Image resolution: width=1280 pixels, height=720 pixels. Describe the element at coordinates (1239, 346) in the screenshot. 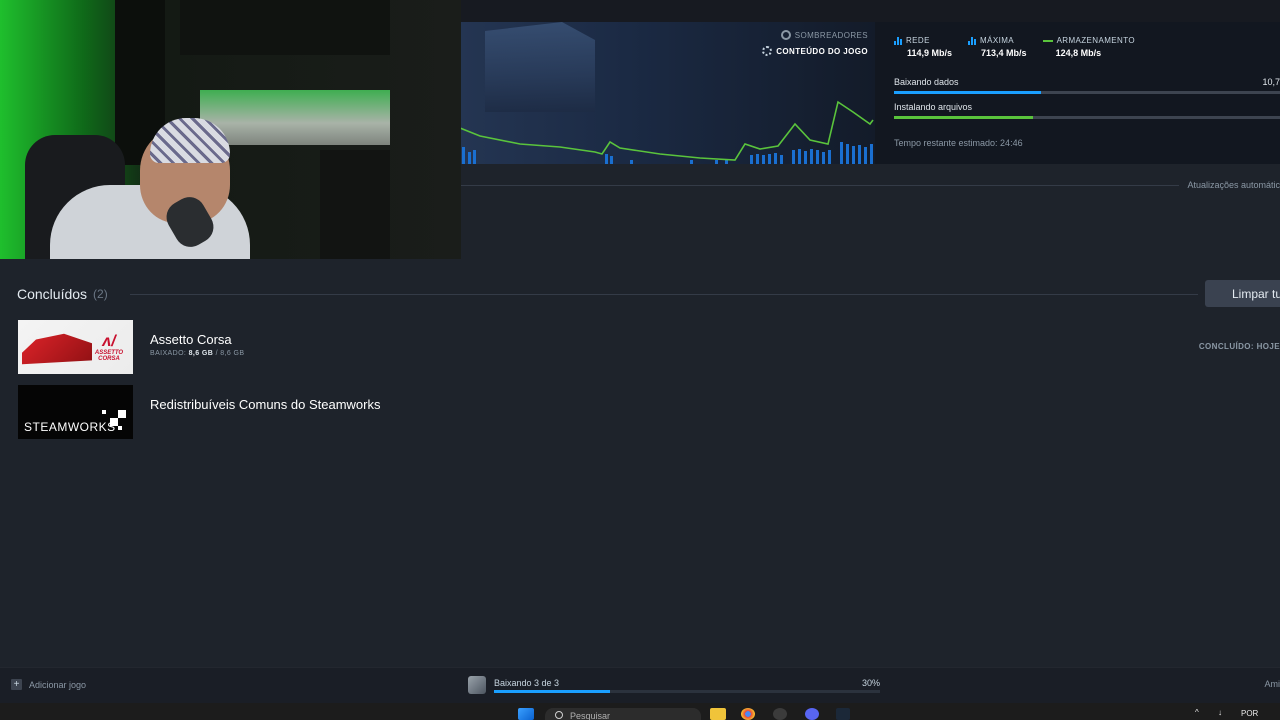

I see `item-status: CONCLUÍDO: HOJE` at that location.